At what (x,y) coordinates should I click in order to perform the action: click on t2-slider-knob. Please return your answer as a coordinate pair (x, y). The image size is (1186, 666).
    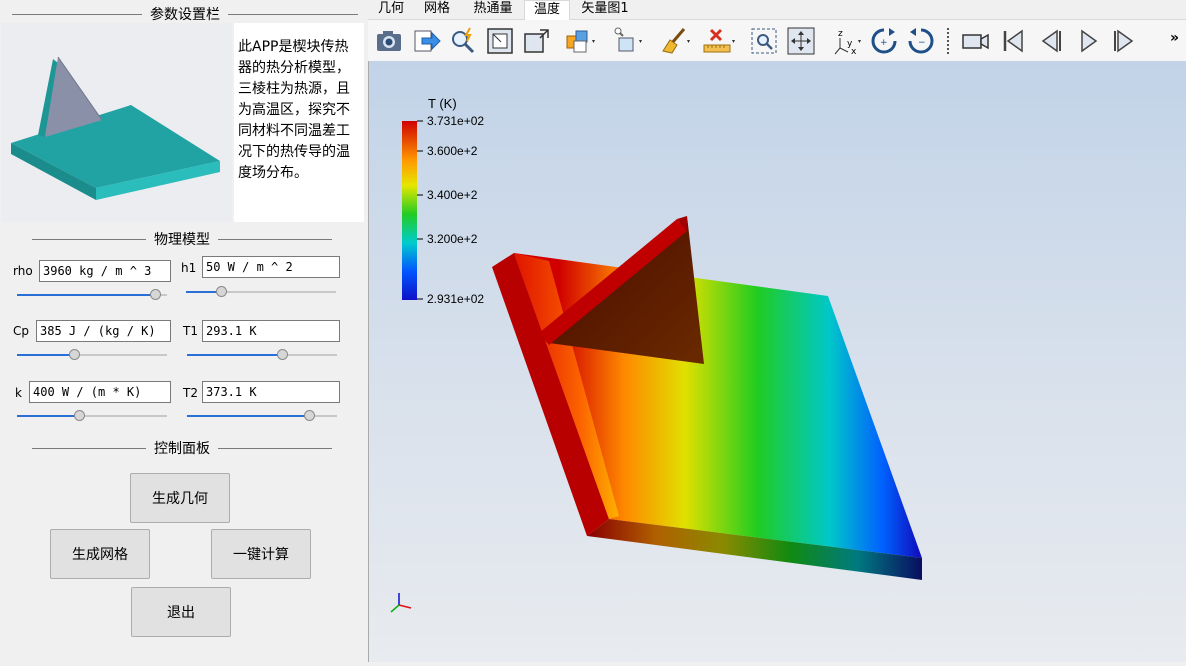
    Looking at the image, I should click on (309, 415).